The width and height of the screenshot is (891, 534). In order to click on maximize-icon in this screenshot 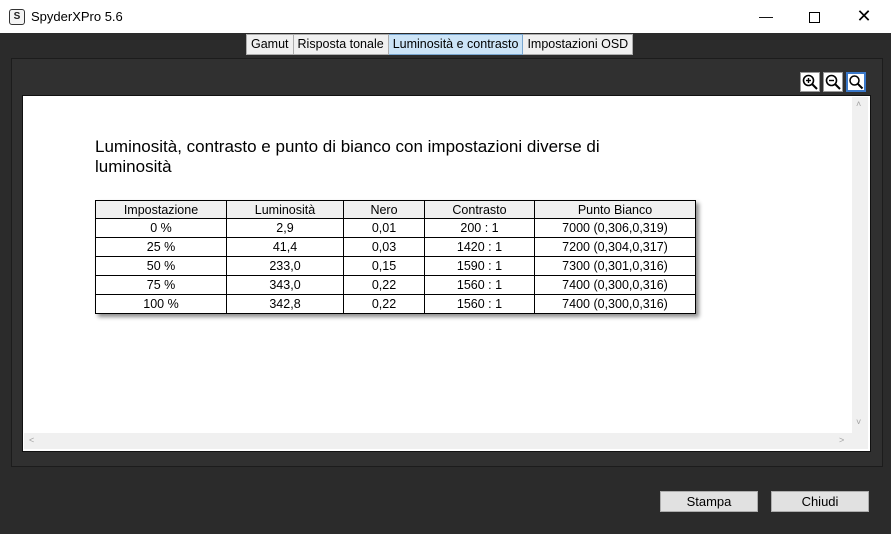, I will do `click(814, 17)`.